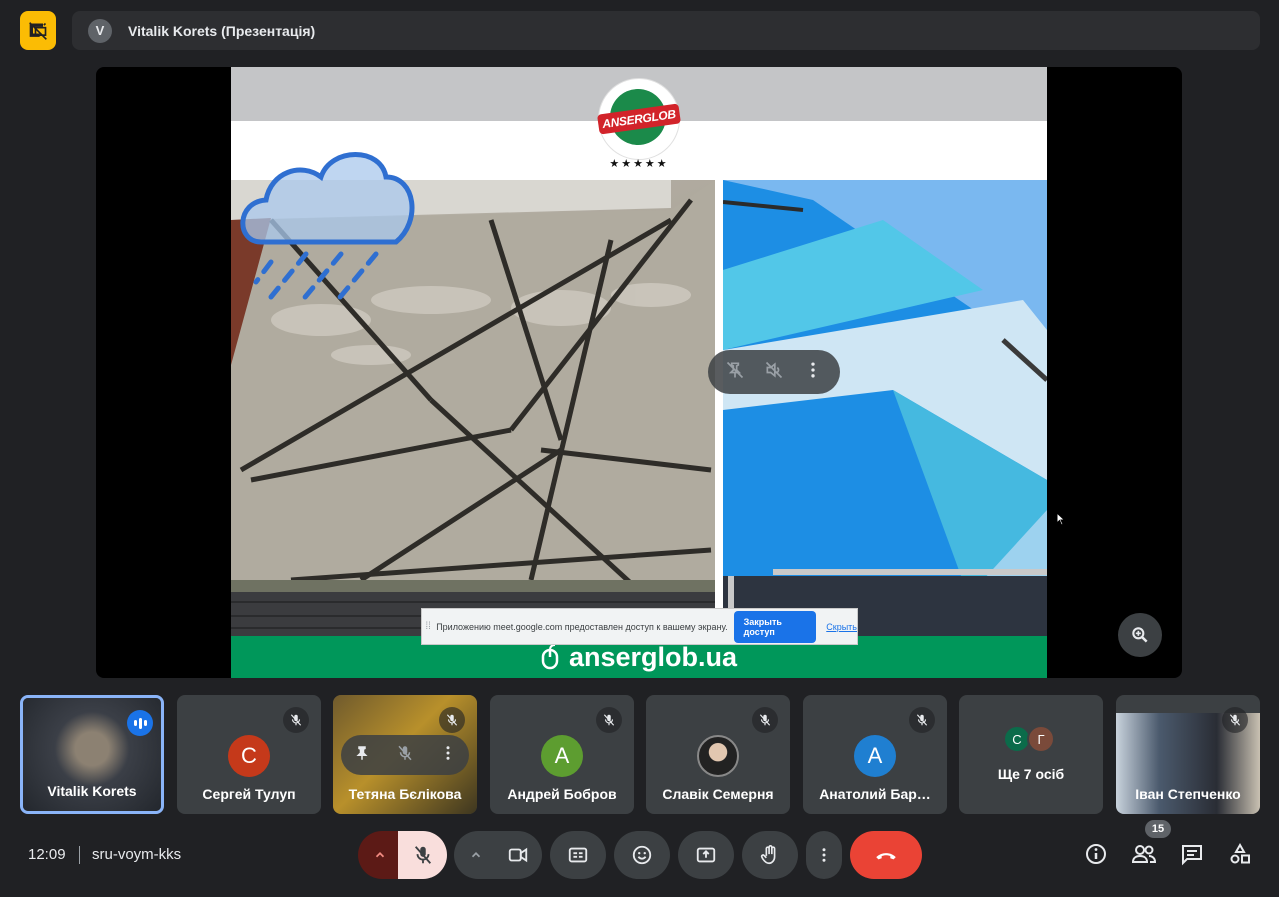 The height and width of the screenshot is (897, 1279). I want to click on participant-tile: Славік Семерня, so click(718, 754).